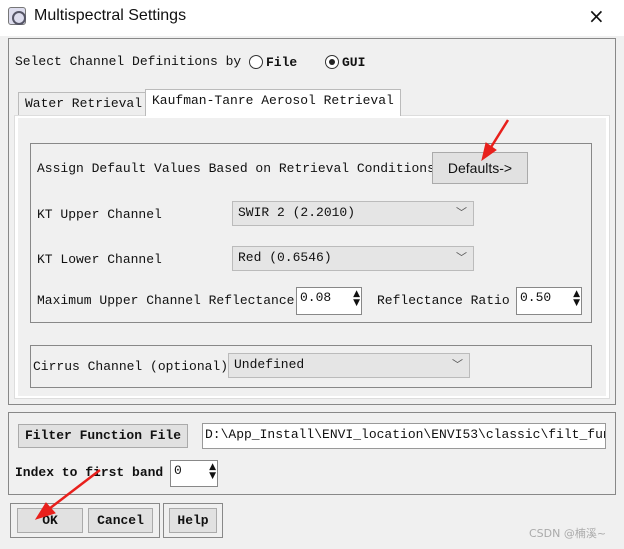 The width and height of the screenshot is (624, 549). I want to click on arrow-to-ok, so click(67, 494).